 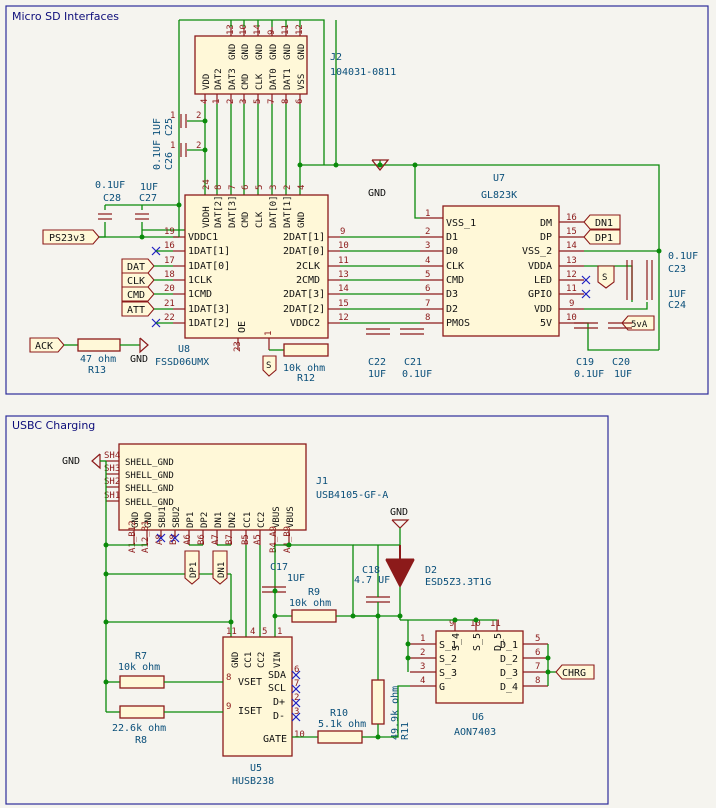 What do you see at coordinates (258, 101) in the screenshot?
I see `j2-pinnum: 5` at bounding box center [258, 101].